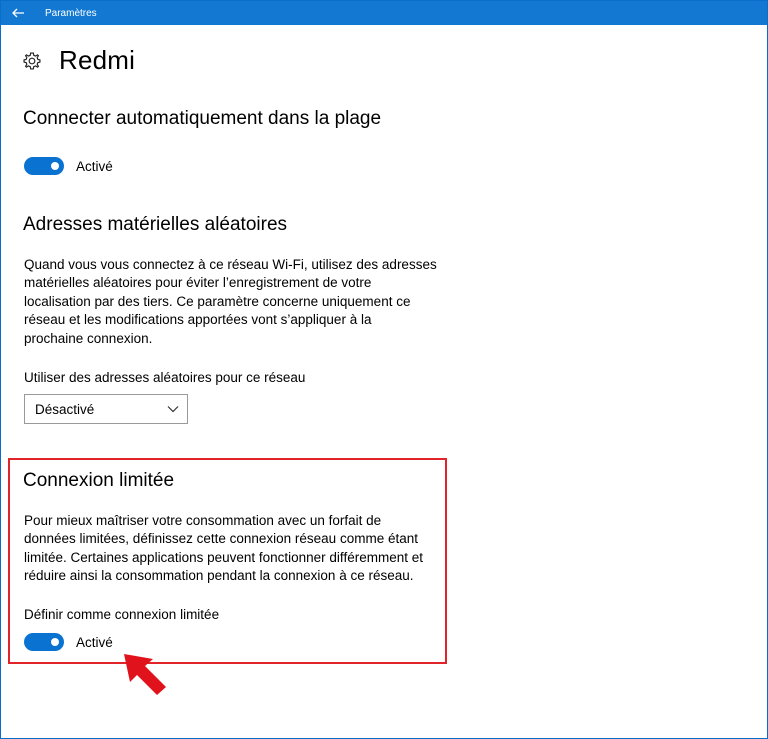 This screenshot has width=768, height=739. I want to click on metered-heading: Connexion limitée, so click(99, 480).